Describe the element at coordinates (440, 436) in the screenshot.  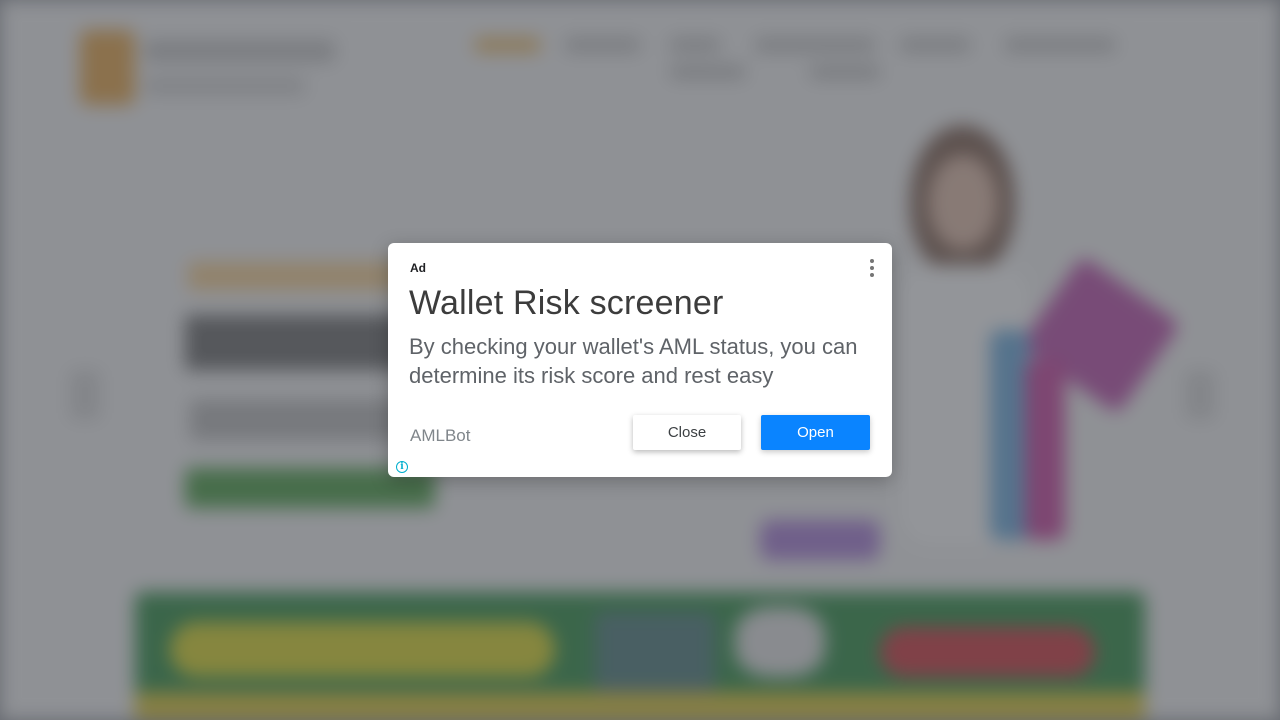
I see `advertiser-name: AMLBot` at that location.